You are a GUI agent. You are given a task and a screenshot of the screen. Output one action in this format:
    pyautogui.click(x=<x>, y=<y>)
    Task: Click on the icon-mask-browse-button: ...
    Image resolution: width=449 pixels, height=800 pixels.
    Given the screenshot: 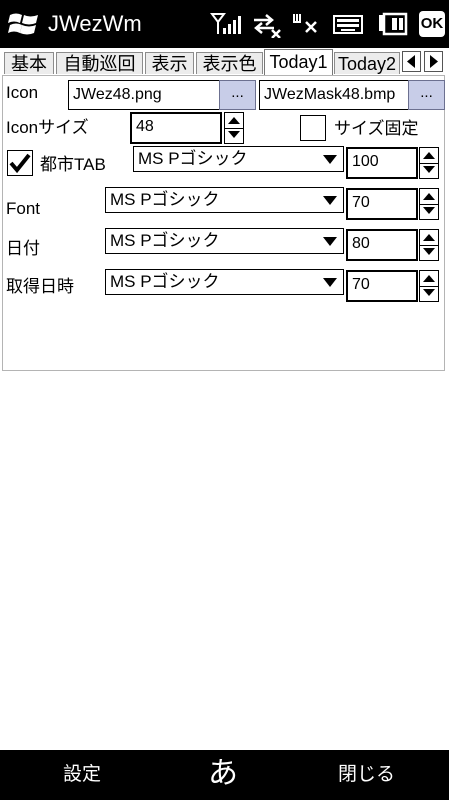 What is the action you would take?
    pyautogui.click(x=426, y=95)
    